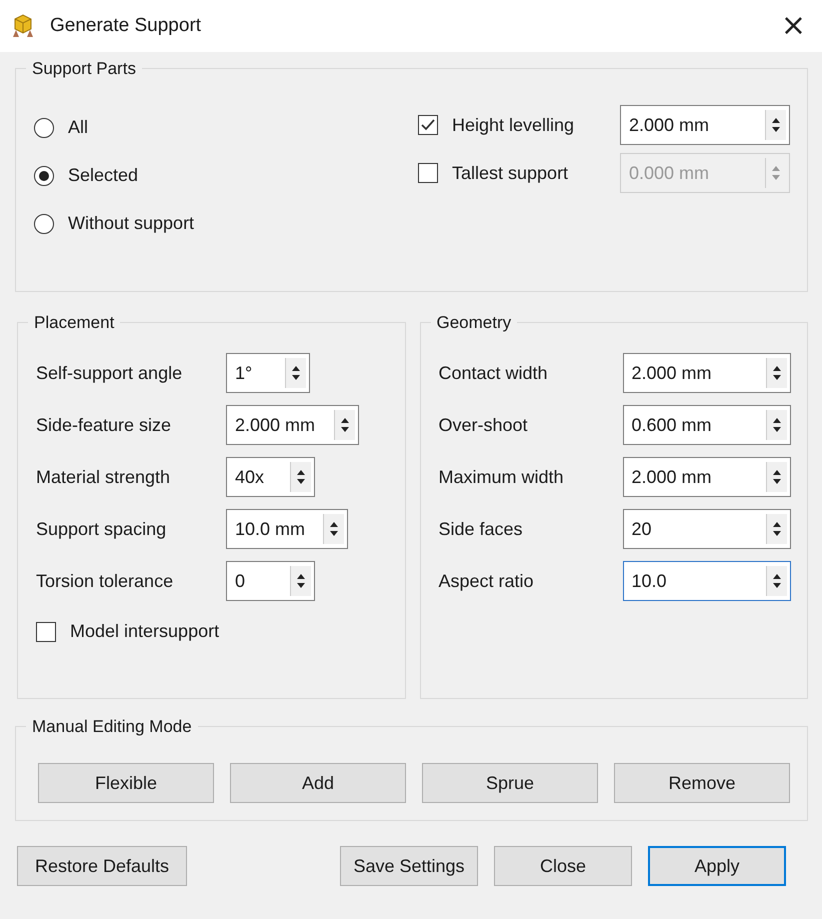 The height and width of the screenshot is (919, 822). What do you see at coordinates (493, 373) in the screenshot?
I see `field-label: Contact width` at bounding box center [493, 373].